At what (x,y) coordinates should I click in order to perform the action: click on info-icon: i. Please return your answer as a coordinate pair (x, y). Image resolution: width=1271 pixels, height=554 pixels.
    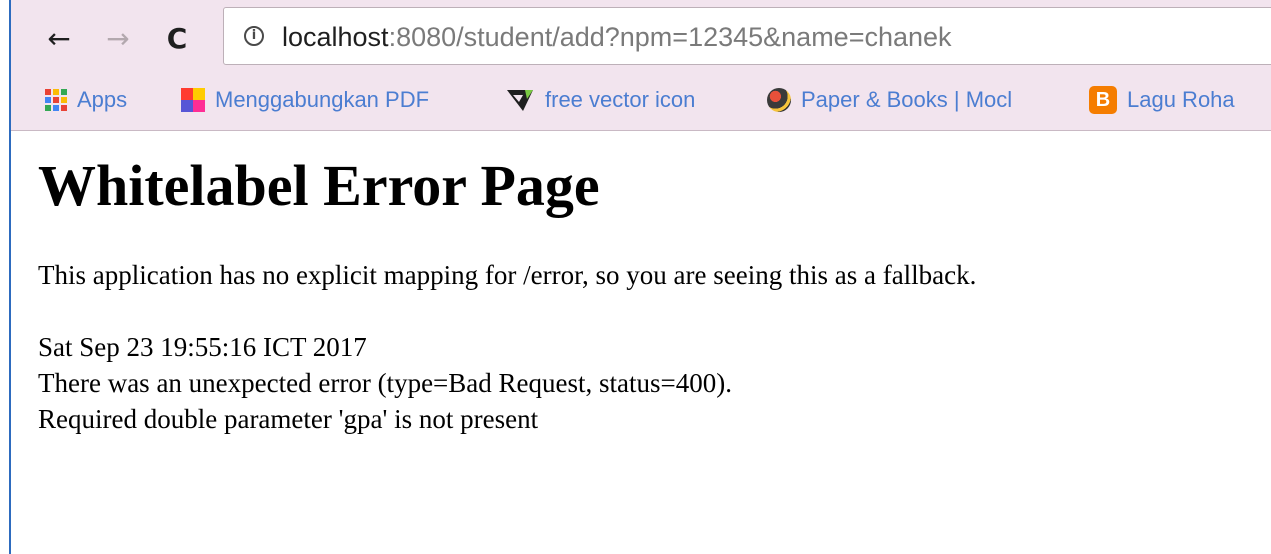
    Looking at the image, I should click on (254, 36).